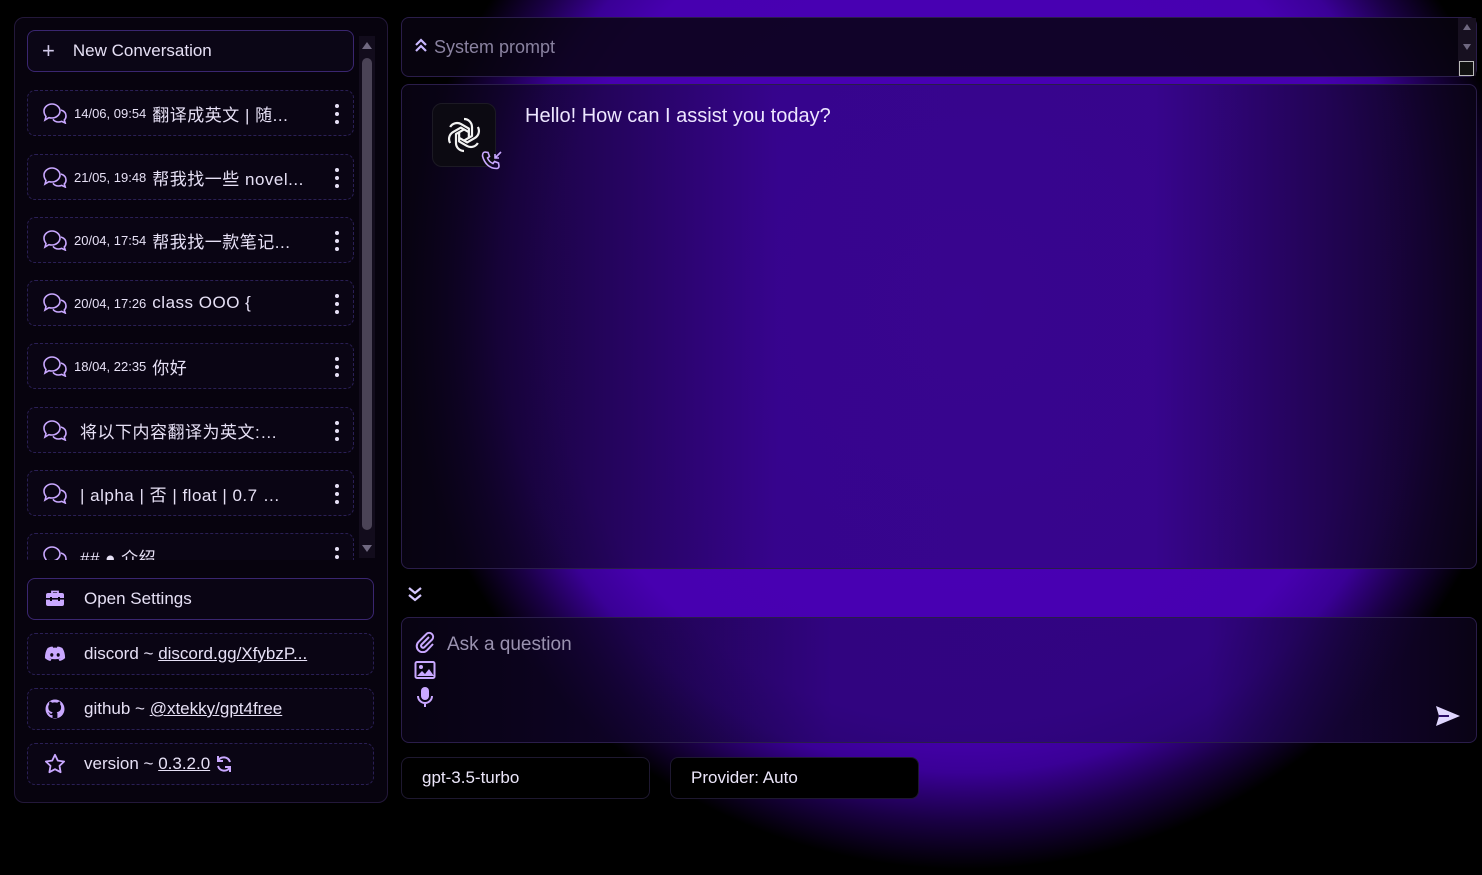 The width and height of the screenshot is (1482, 875). I want to click on version-row: version ~ 0.3.2.0, so click(200, 764).